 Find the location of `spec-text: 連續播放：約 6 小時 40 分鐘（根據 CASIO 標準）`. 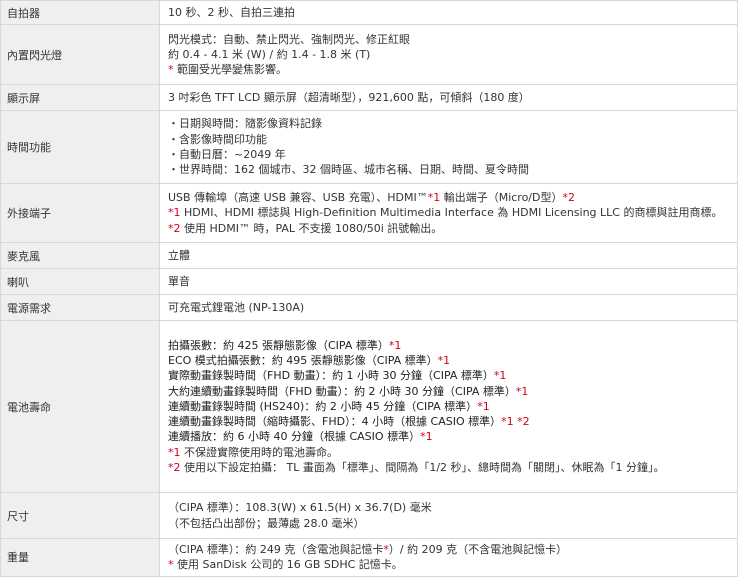

spec-text: 連續播放：約 6 小時 40 分鐘（根據 CASIO 標準） is located at coordinates (294, 437).